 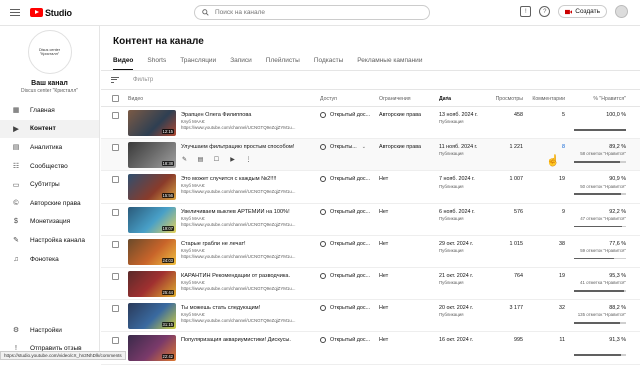 What do you see at coordinates (457, 219) in the screenshot?
I see `date-status: Публикация` at bounding box center [457, 219].